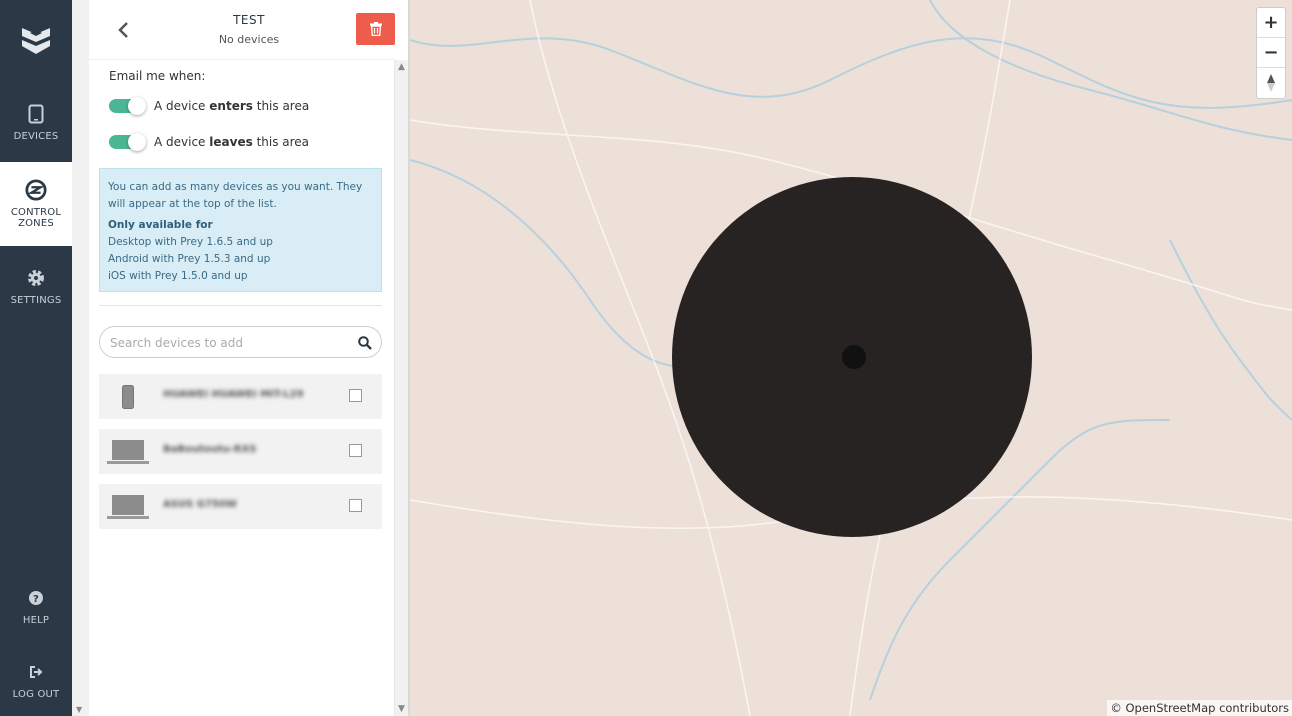 The image size is (1292, 716). I want to click on nav-devices: DEVICES, so click(36, 122).